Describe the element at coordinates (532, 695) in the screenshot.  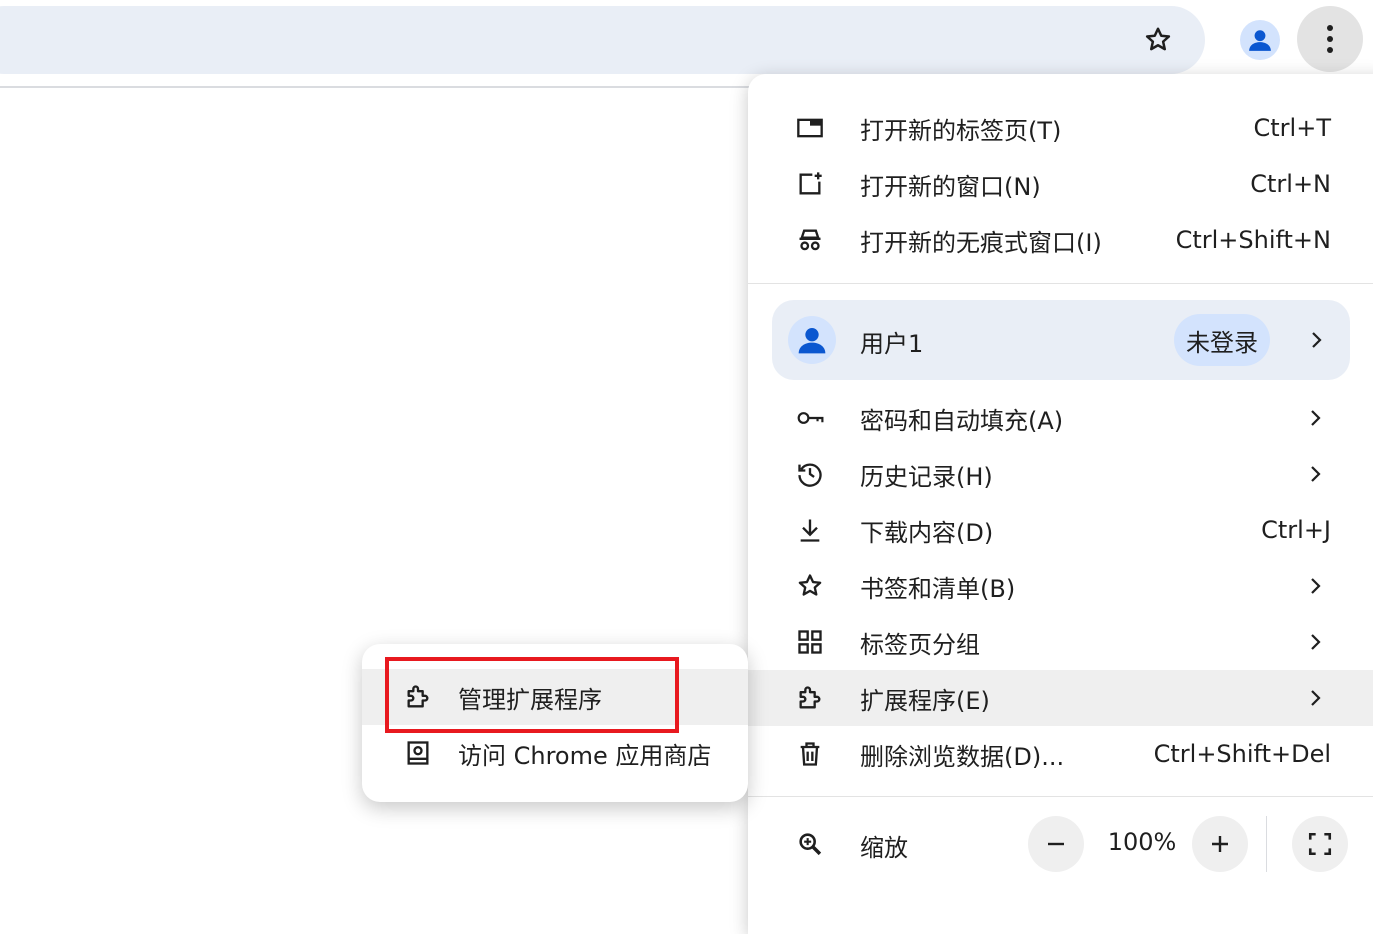
I see `annotation-highlight-box` at that location.